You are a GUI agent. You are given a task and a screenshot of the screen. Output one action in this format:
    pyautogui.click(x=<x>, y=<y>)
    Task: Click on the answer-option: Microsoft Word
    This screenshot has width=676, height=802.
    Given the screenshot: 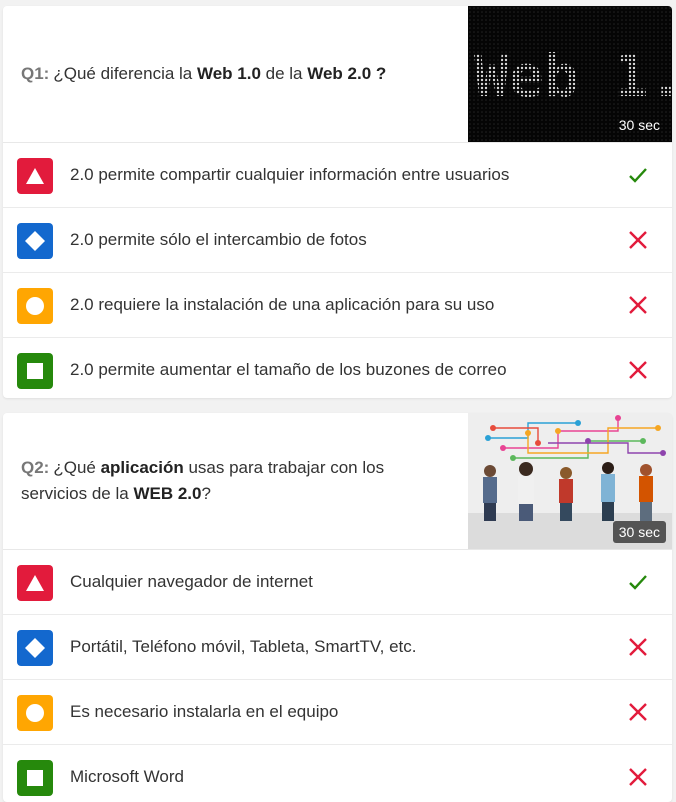 What is the action you would take?
    pyautogui.click(x=337, y=773)
    